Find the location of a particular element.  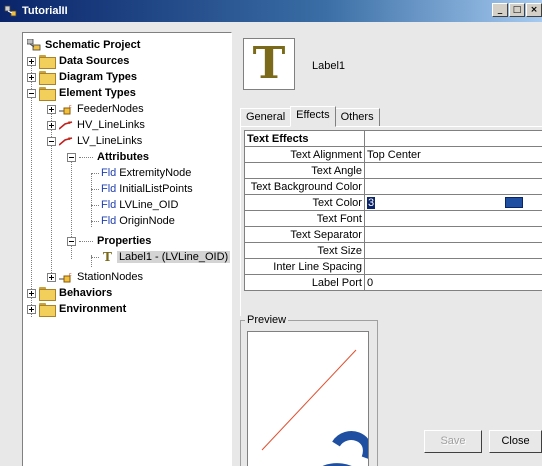

tree-item-feedernodes: c FeederNodes is located at coordinates (95, 109).